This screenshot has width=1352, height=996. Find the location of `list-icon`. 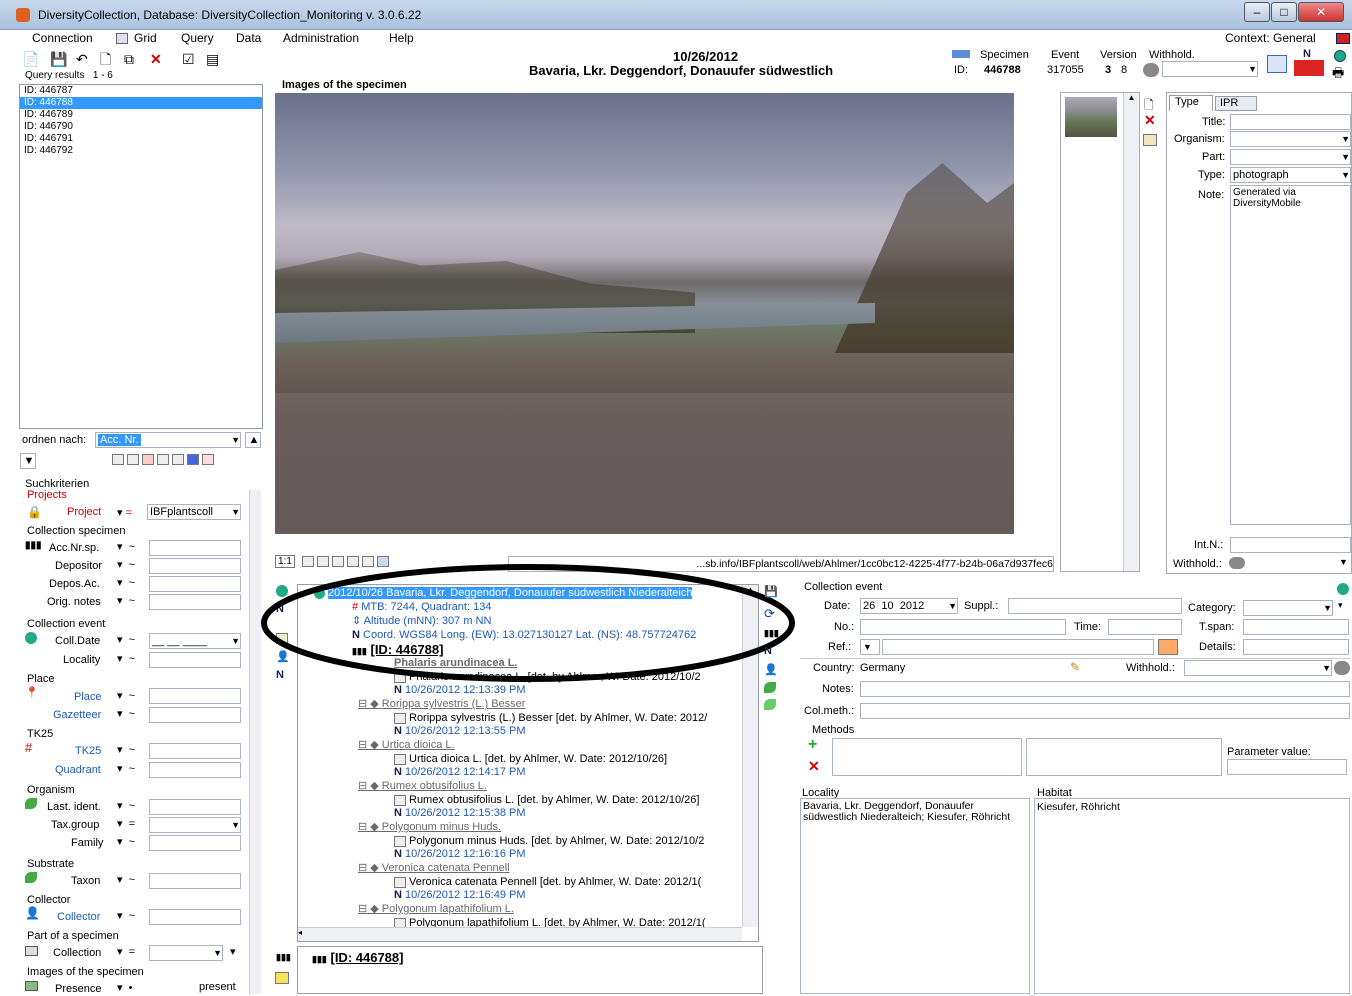

list-icon is located at coordinates (193, 459).